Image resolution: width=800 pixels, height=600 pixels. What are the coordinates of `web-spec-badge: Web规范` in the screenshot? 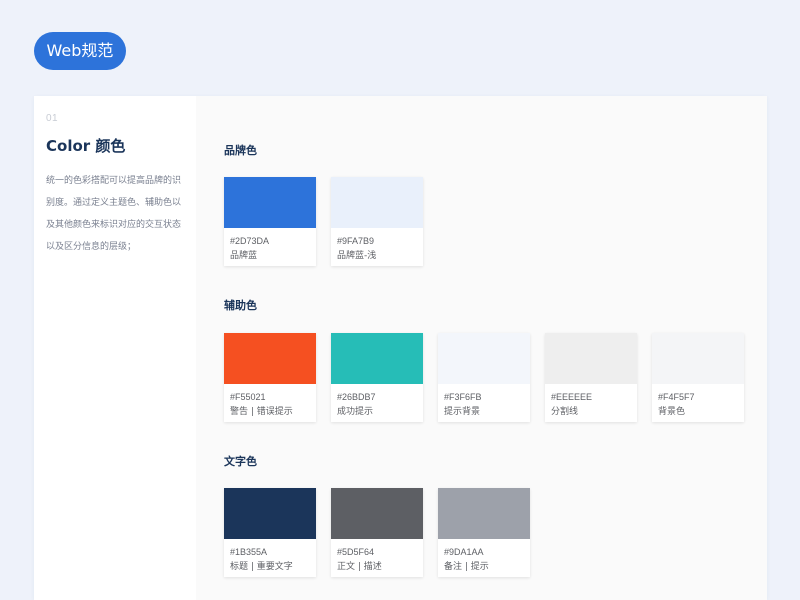 It's located at (80, 51).